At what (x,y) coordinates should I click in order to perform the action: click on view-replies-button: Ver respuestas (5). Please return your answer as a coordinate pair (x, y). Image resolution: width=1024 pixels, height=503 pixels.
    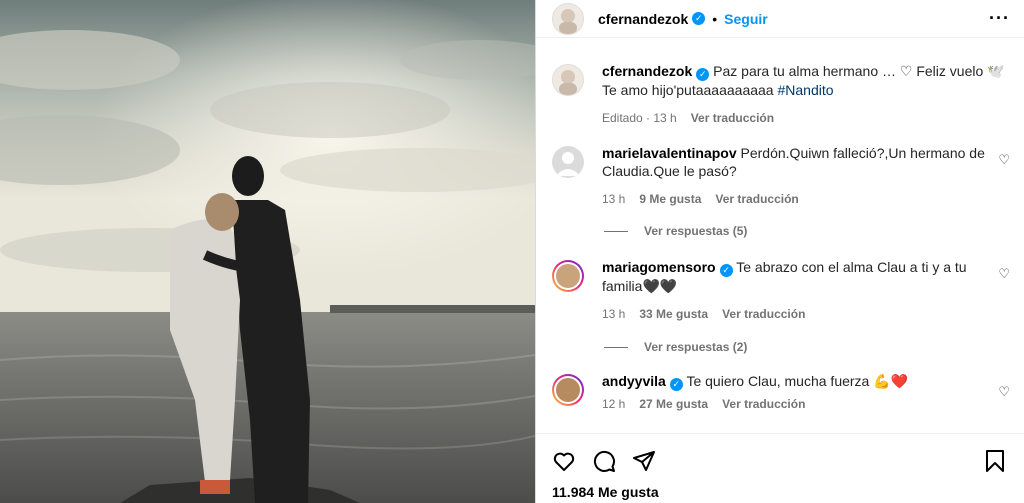
    Looking at the image, I should click on (675, 231).